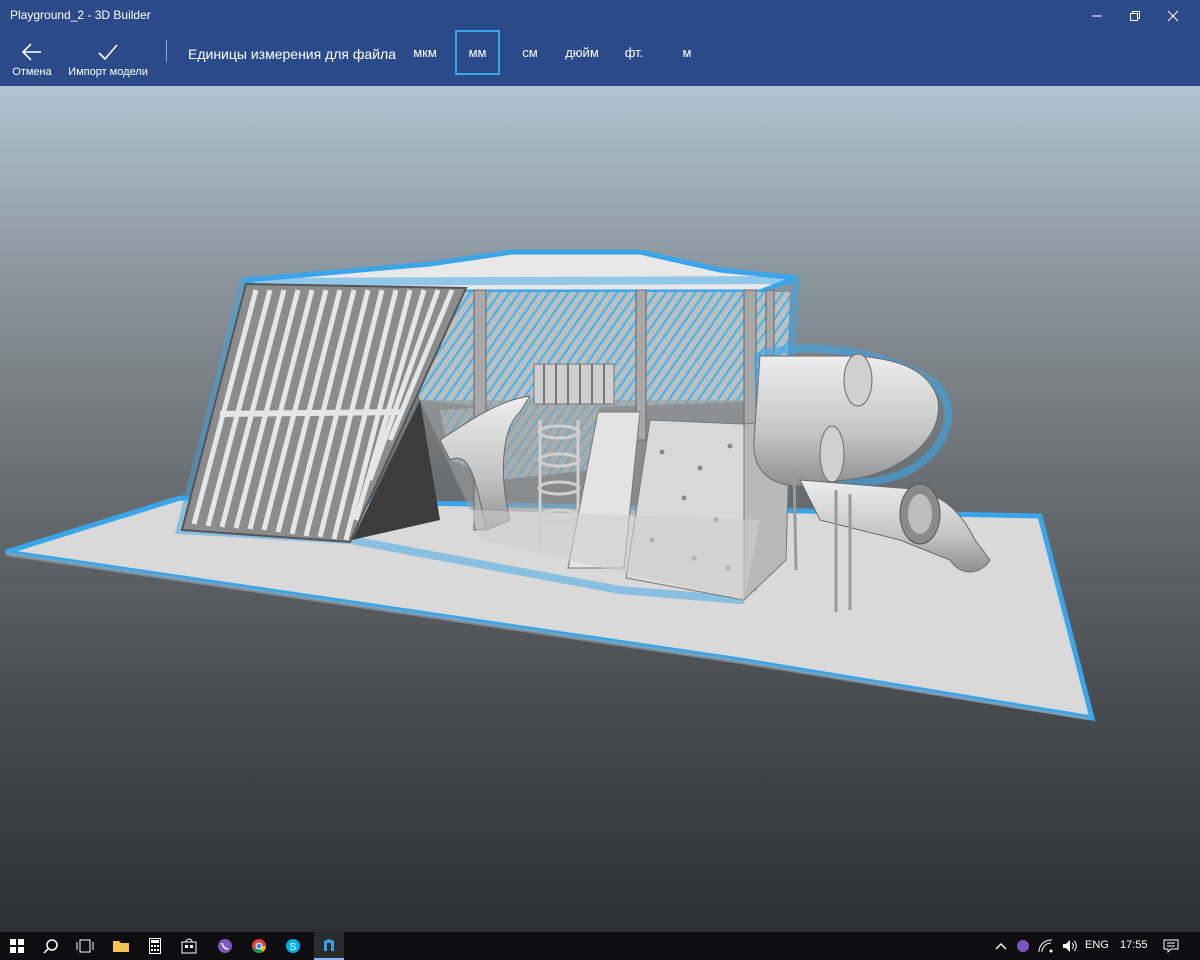 This screenshot has width=1200, height=960. I want to click on store-icon, so click(189, 946).